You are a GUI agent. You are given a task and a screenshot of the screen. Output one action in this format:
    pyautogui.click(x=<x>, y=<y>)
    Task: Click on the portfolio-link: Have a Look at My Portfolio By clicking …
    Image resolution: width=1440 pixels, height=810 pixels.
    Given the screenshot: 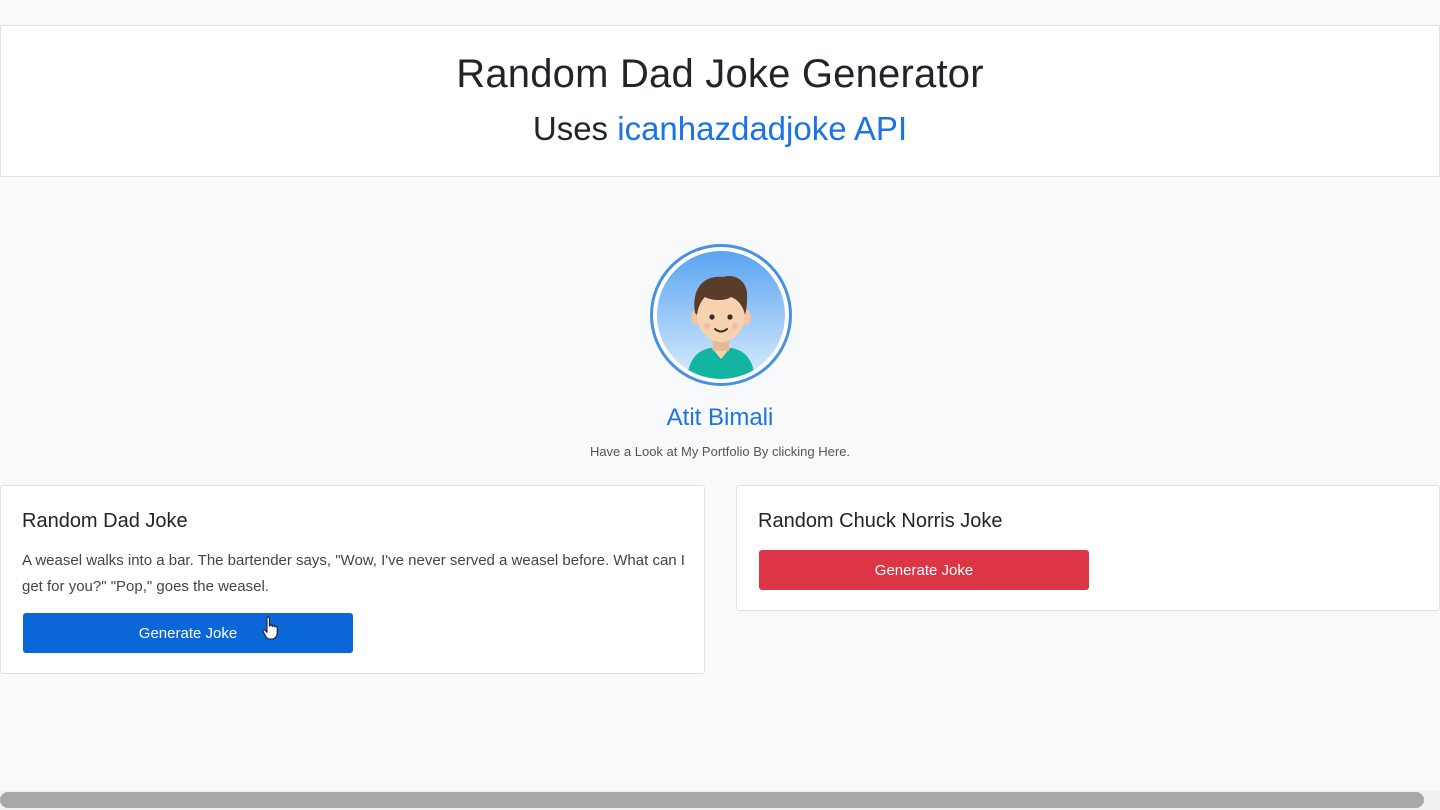 What is the action you would take?
    pyautogui.click(x=720, y=451)
    